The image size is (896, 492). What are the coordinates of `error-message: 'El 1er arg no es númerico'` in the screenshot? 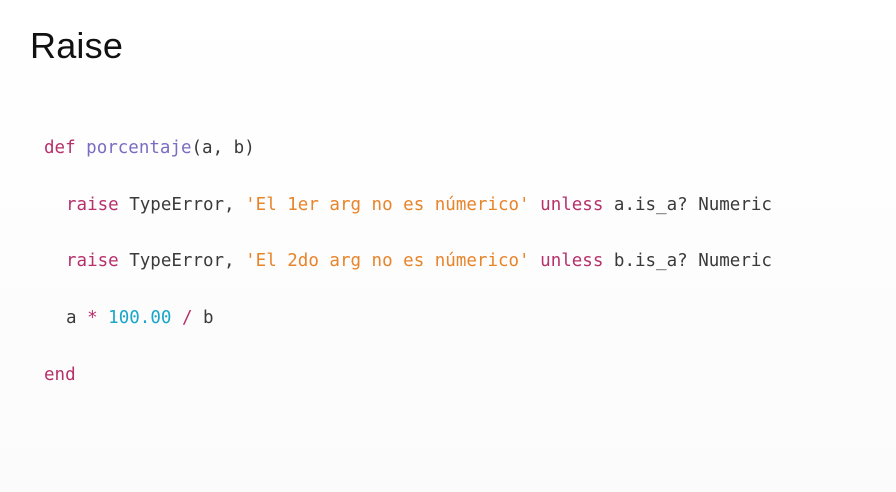 It's located at (387, 205).